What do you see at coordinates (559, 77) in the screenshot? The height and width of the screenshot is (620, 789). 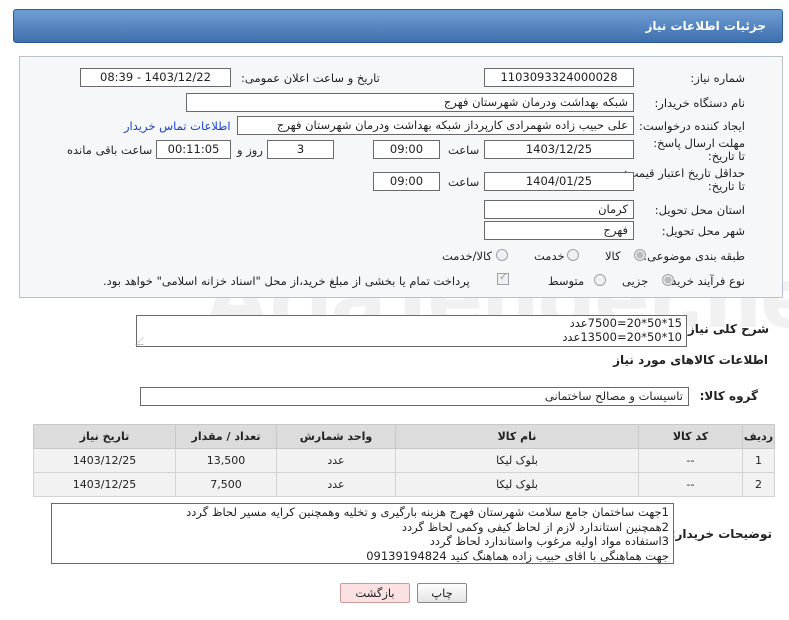 I see `need-number-field: 1103093324000028` at bounding box center [559, 77].